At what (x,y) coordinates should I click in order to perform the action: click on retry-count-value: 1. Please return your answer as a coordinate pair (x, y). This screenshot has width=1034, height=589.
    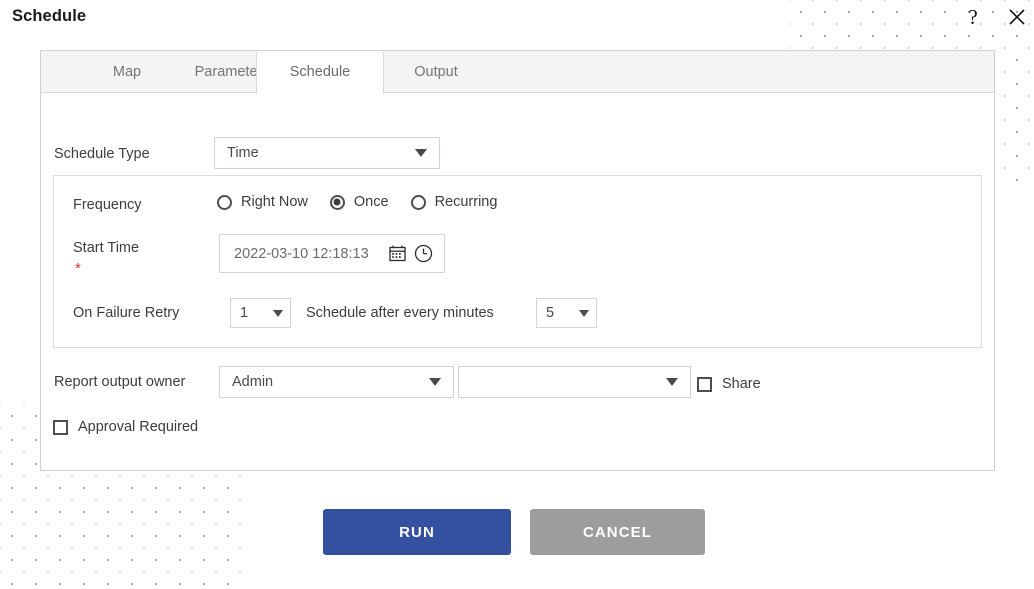
    Looking at the image, I should click on (244, 313).